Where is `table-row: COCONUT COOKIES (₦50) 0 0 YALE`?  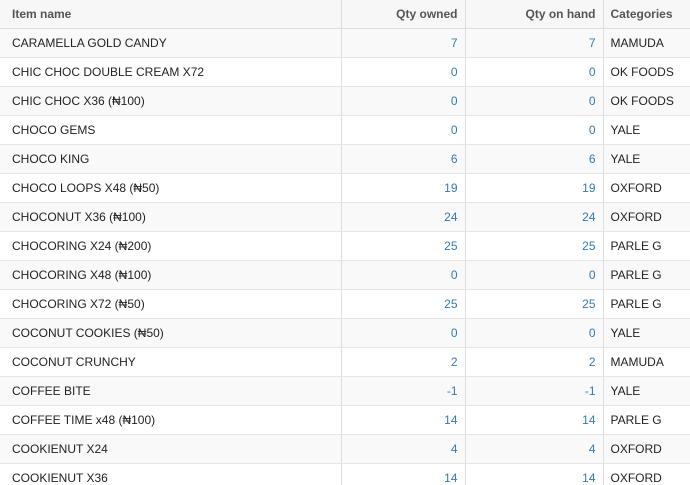
table-row: COCONUT COOKIES (₦50) 0 0 YALE is located at coordinates (345, 333).